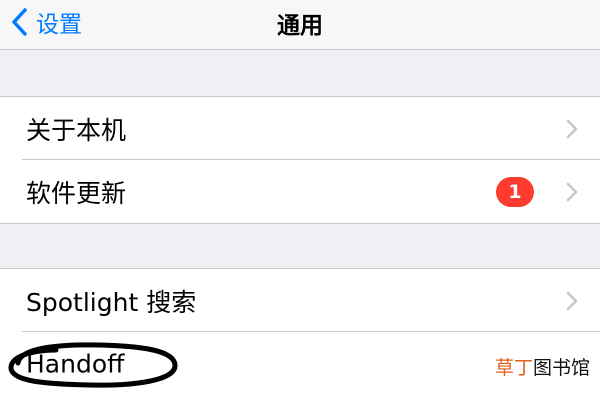  I want to click on notification-badge: 1, so click(515, 191).